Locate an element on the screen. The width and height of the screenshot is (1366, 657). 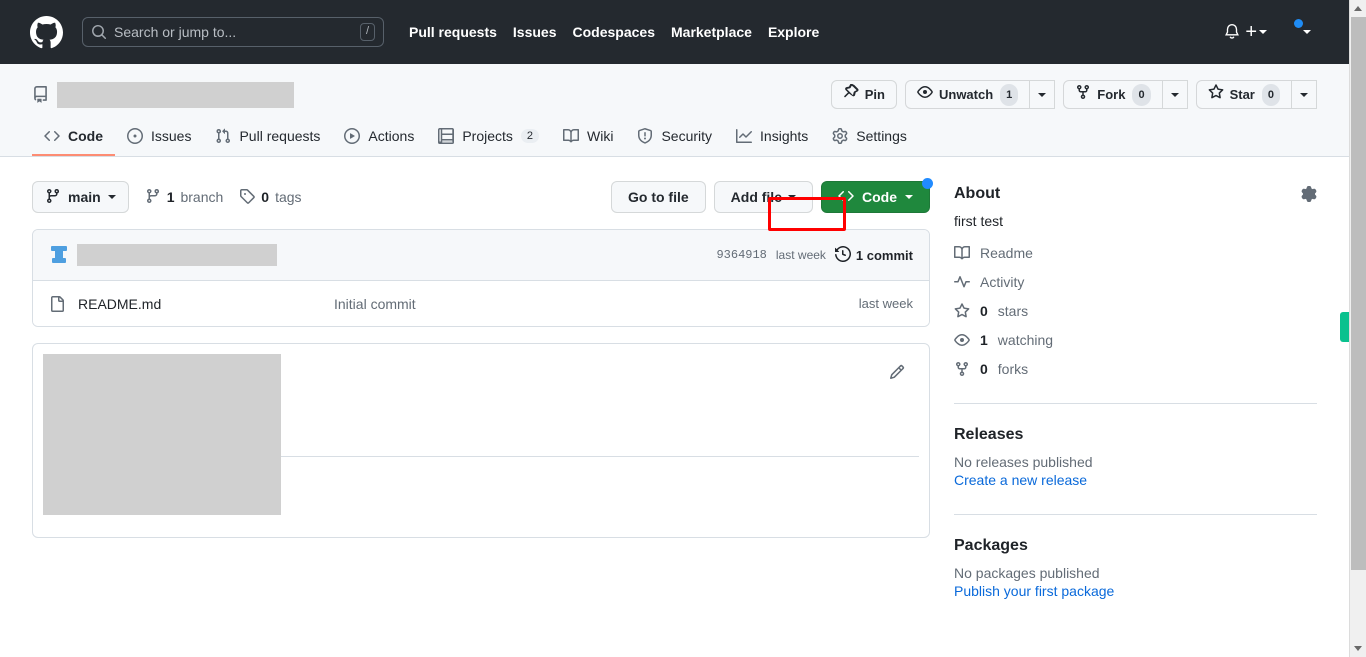
file-name: README.md is located at coordinates (206, 304).